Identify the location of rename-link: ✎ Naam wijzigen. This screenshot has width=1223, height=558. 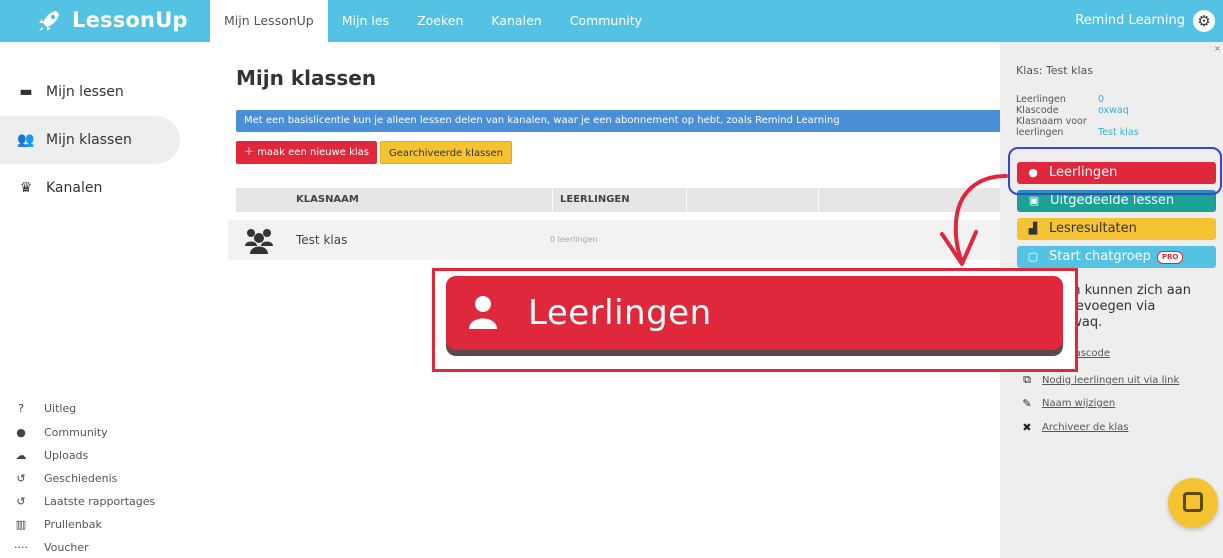
(1067, 403).